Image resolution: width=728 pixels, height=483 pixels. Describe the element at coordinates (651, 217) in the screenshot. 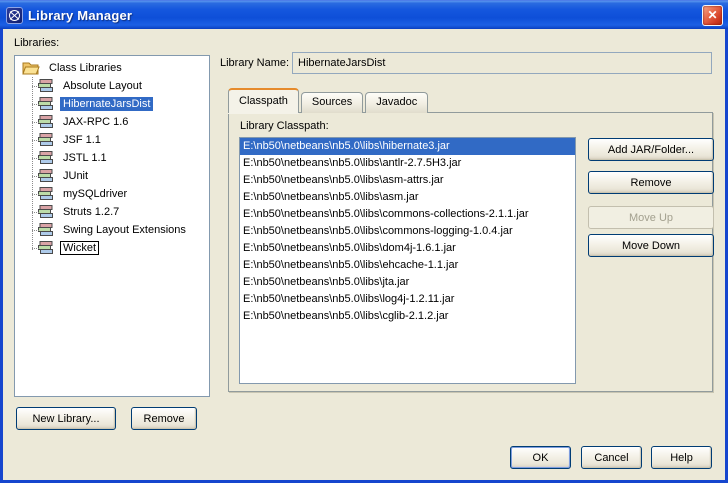

I see `move-up-button: Move Up` at that location.